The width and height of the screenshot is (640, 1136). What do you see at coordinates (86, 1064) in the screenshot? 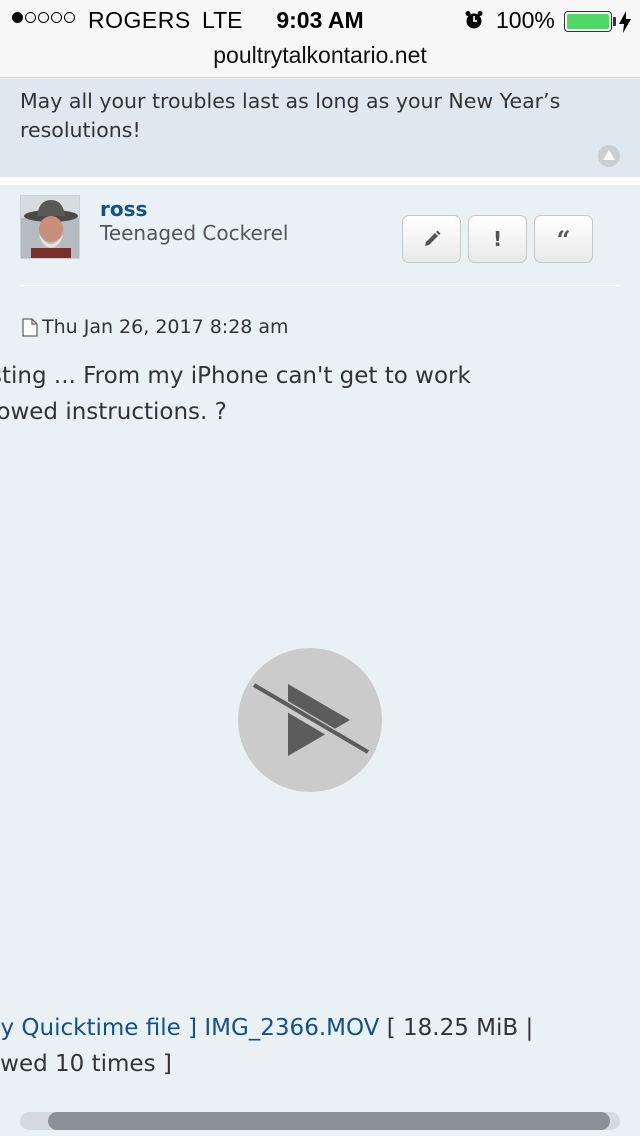
I see `attachment-views: ewed 10 times ]` at bounding box center [86, 1064].